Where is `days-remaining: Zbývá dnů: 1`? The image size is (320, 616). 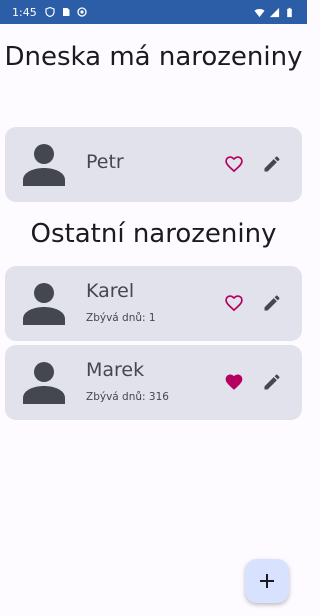
days-remaining: Zbývá dnů: 1 is located at coordinates (121, 318).